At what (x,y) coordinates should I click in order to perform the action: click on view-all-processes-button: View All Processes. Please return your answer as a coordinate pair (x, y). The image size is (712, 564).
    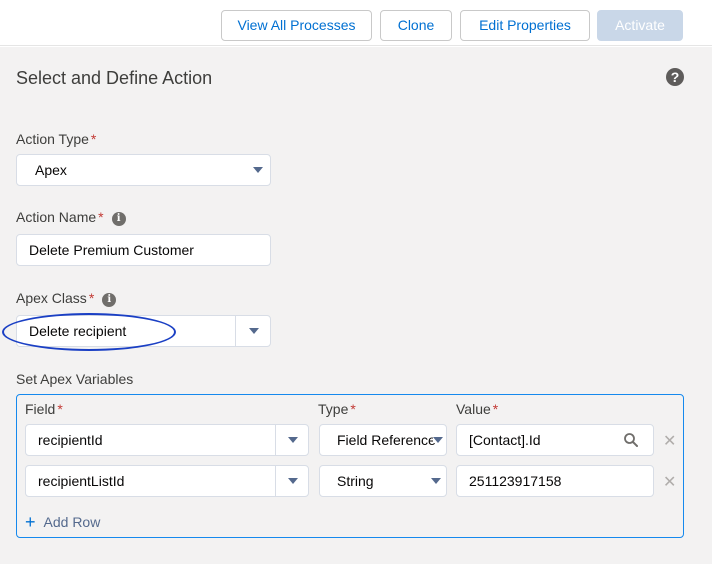
    Looking at the image, I should click on (296, 25).